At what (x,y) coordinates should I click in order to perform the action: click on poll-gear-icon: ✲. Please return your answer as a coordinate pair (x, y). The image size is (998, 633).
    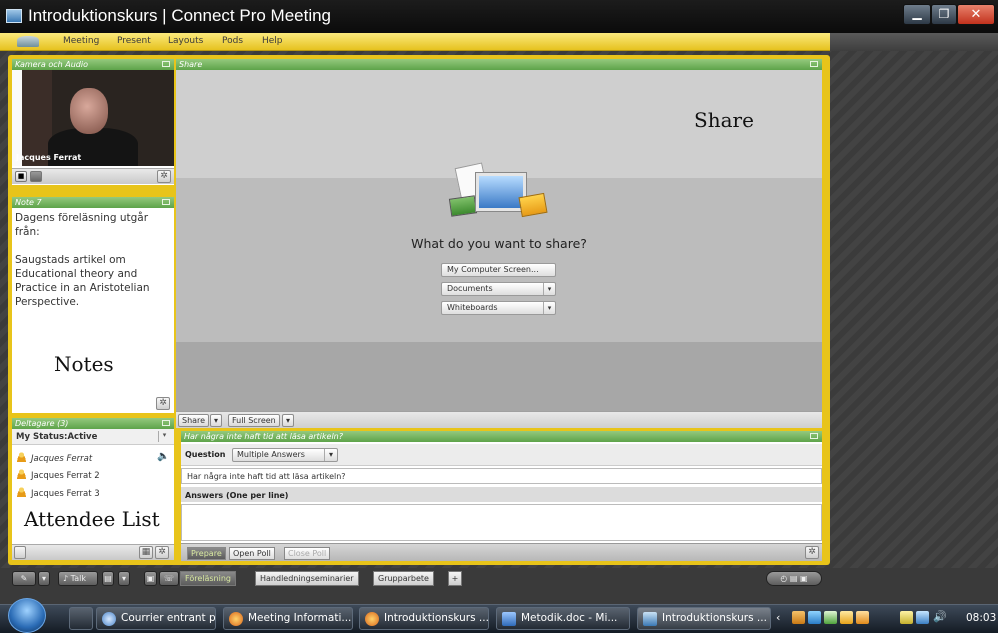
    Looking at the image, I should click on (812, 552).